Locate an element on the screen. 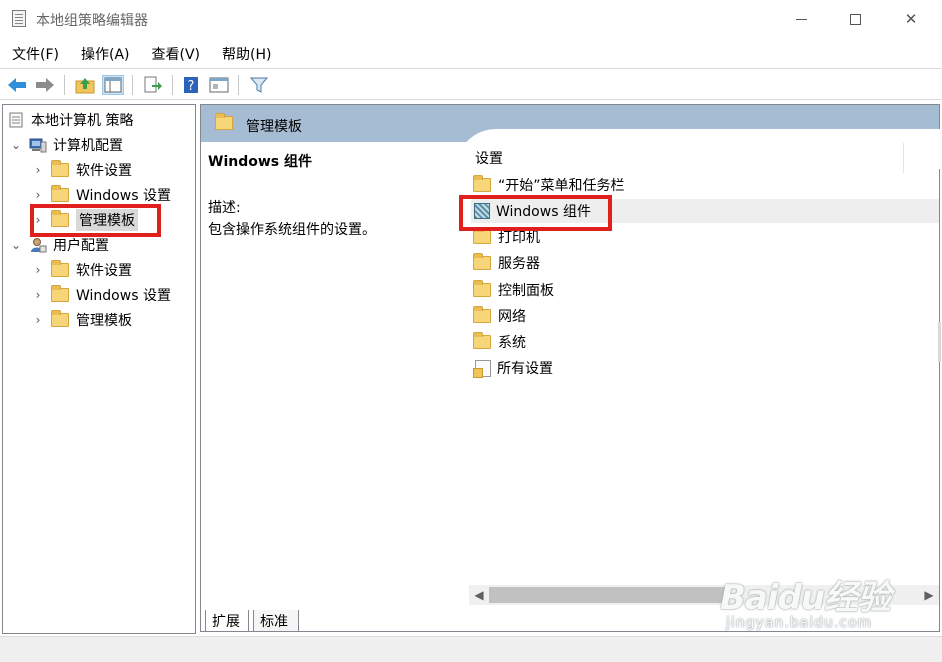 This screenshot has height=662, width=942. list-item-server: 服务器 is located at coordinates (705, 263).